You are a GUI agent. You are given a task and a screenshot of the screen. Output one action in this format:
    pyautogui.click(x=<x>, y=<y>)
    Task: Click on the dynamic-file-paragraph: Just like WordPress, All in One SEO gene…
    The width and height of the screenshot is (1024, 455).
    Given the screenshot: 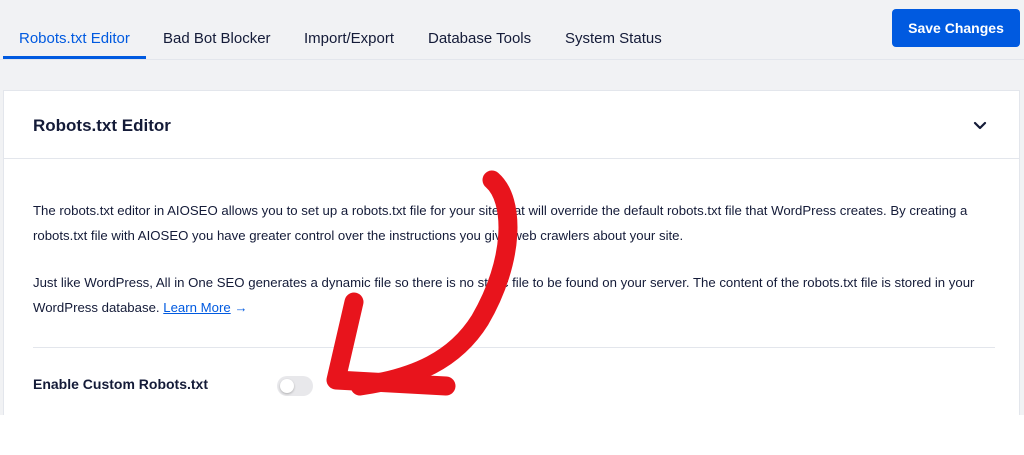 What is the action you would take?
    pyautogui.click(x=514, y=295)
    